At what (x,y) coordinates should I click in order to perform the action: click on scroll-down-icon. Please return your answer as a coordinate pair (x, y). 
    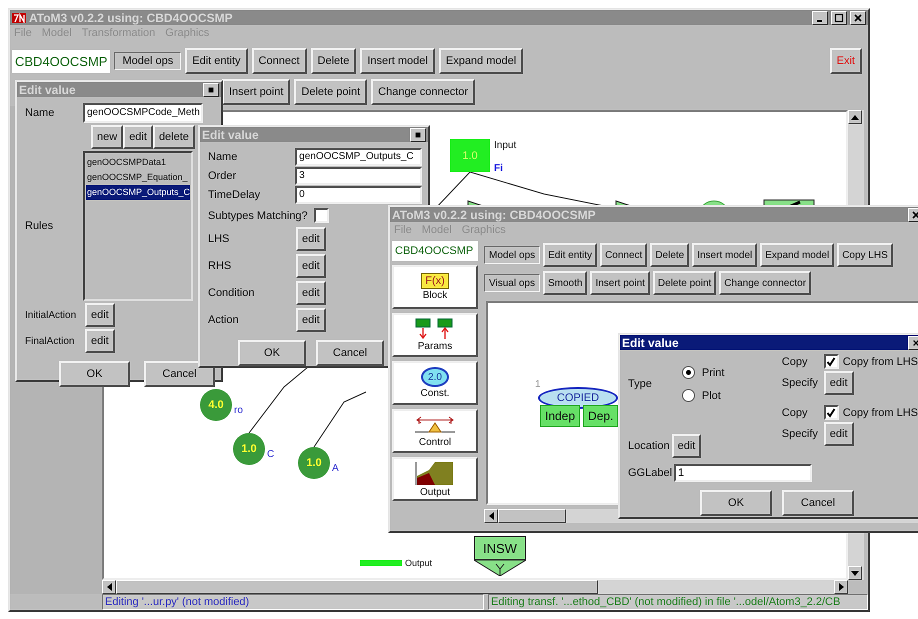
    Looking at the image, I should click on (855, 573).